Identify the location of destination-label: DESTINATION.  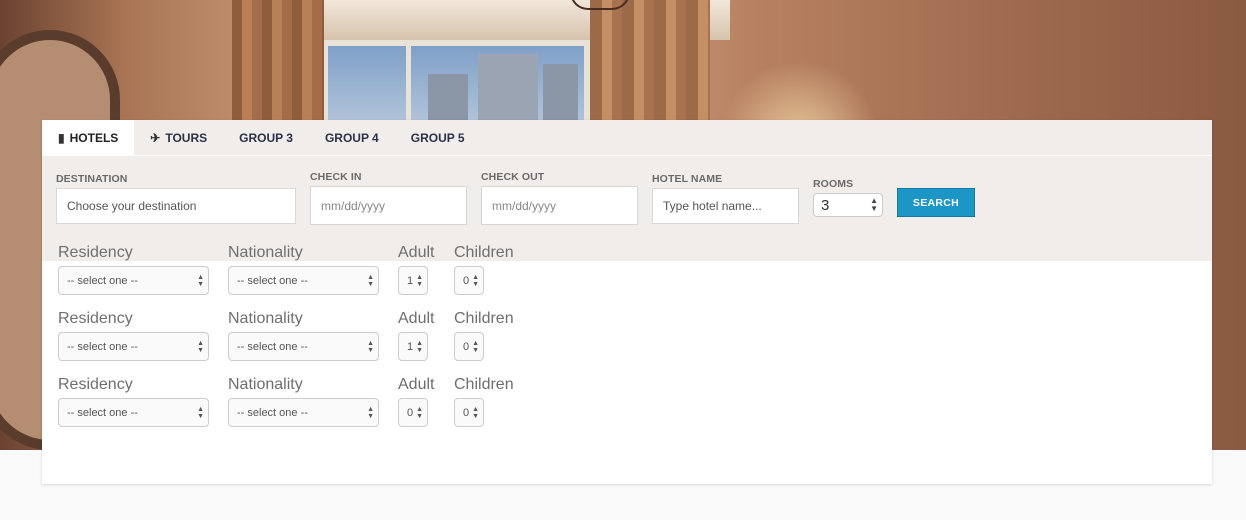
(92, 179).